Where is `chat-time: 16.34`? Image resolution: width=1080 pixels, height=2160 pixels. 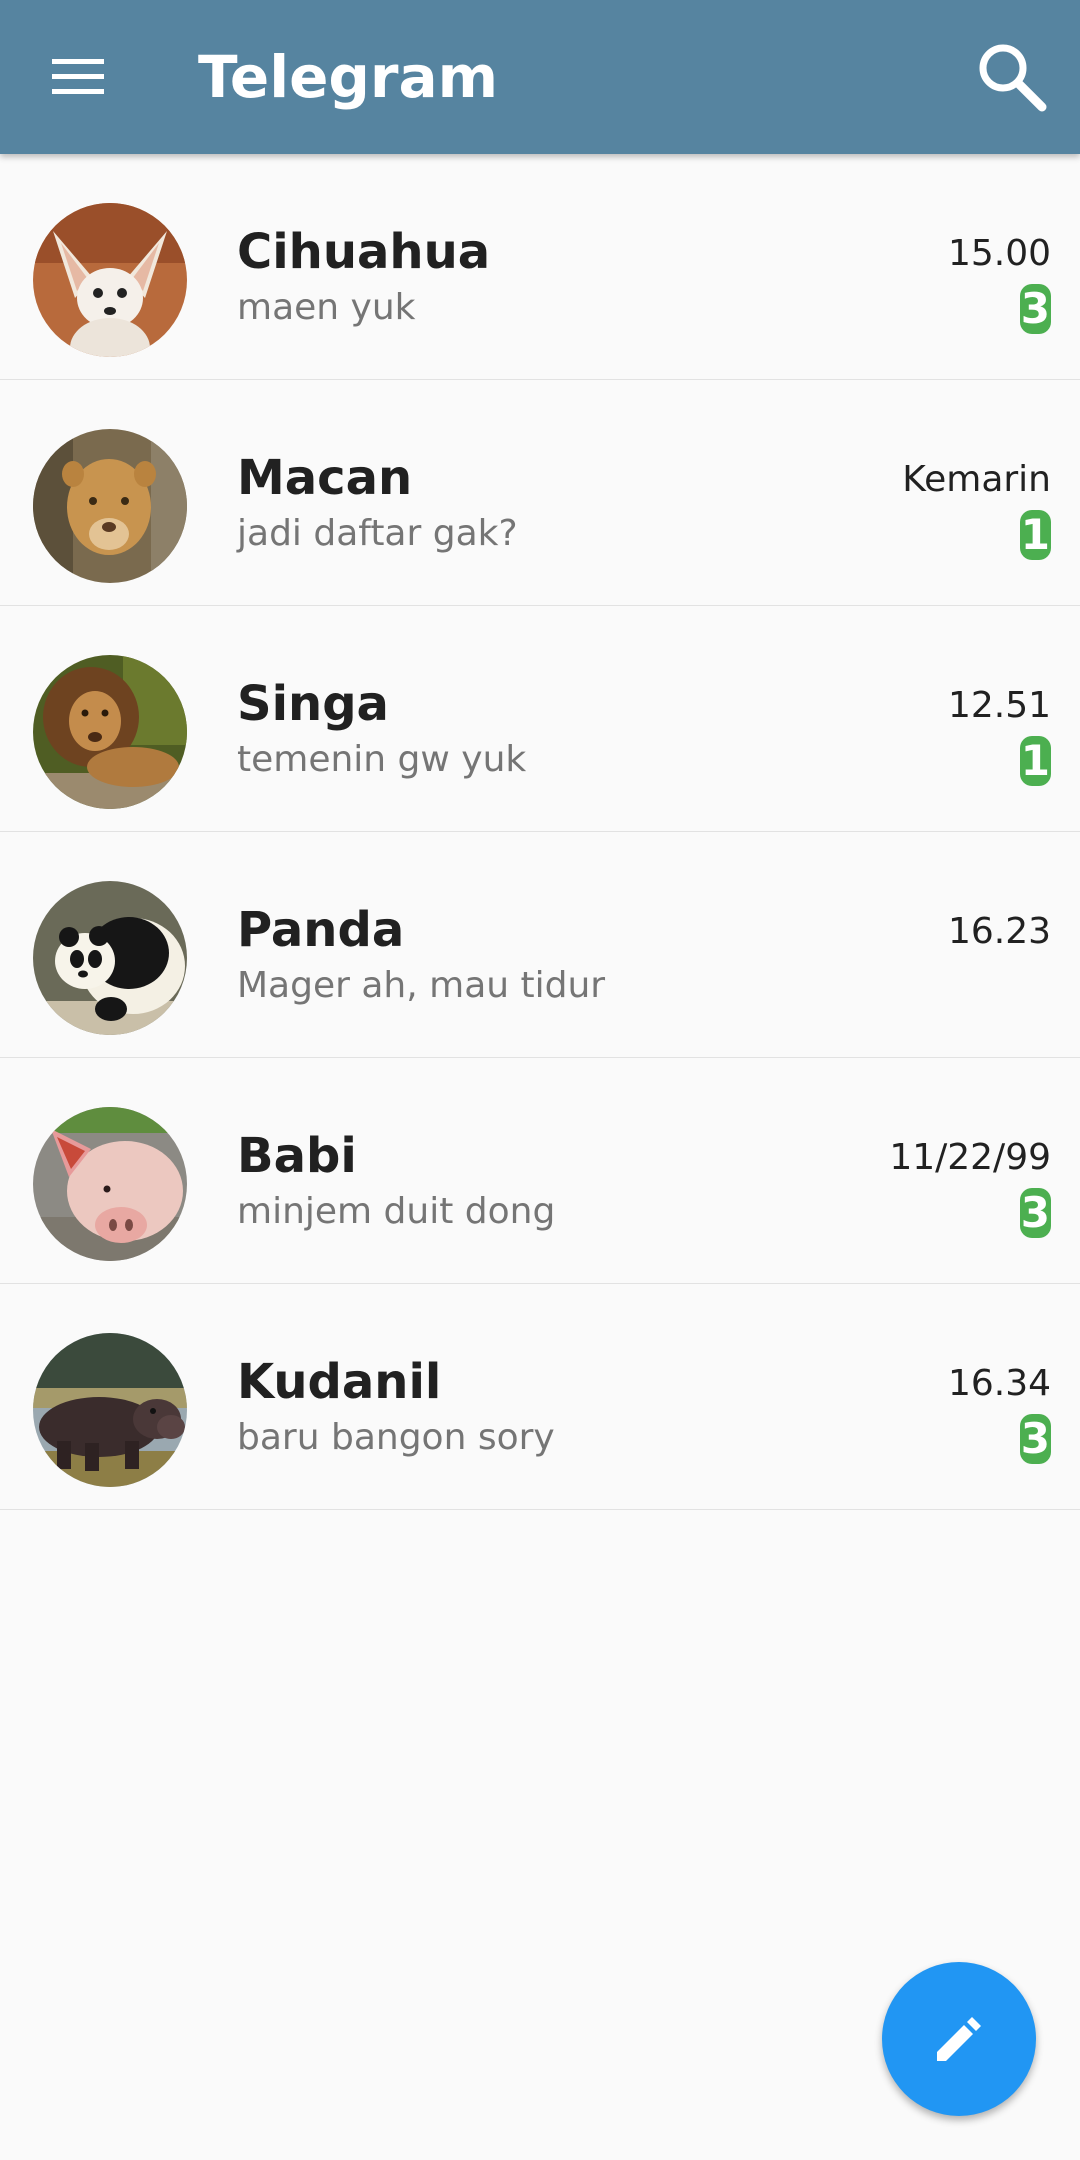
chat-time: 16.34 is located at coordinates (999, 1383).